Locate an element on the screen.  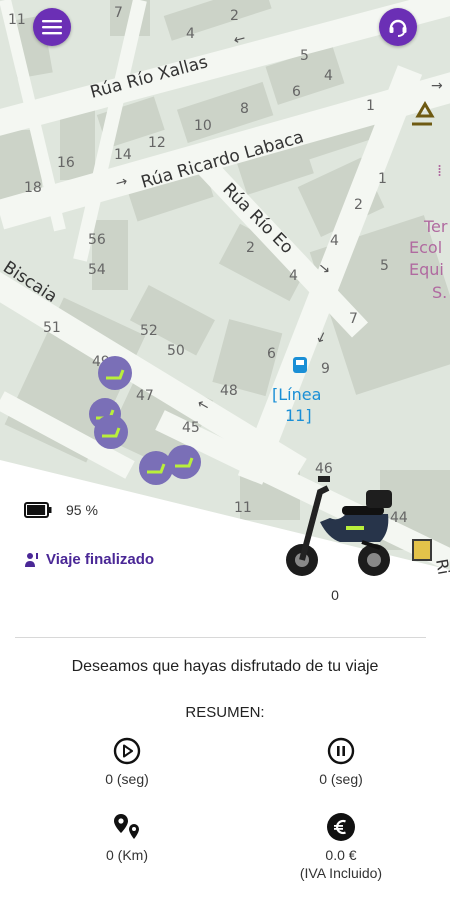
electric-scooter-image is located at coordinates (339, 526).